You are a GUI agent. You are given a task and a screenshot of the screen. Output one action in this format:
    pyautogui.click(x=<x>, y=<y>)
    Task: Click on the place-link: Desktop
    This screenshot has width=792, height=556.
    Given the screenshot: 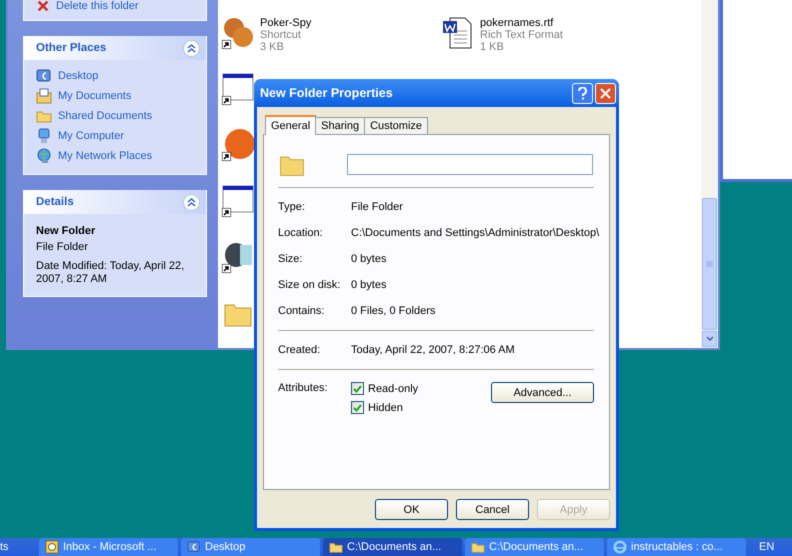 What is the action you would take?
    pyautogui.click(x=116, y=76)
    